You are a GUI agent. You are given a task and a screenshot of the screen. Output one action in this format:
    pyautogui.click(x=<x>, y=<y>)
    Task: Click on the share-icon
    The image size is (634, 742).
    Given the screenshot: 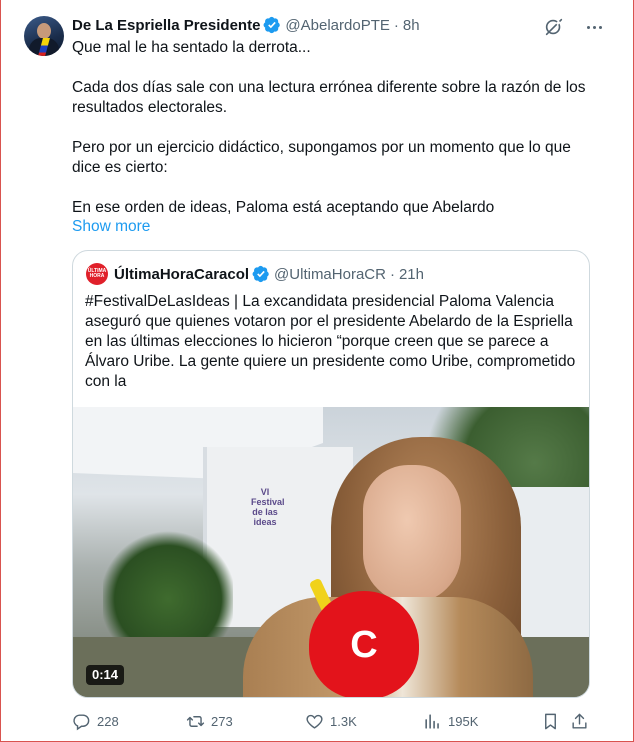 What is the action you would take?
    pyautogui.click(x=579, y=721)
    